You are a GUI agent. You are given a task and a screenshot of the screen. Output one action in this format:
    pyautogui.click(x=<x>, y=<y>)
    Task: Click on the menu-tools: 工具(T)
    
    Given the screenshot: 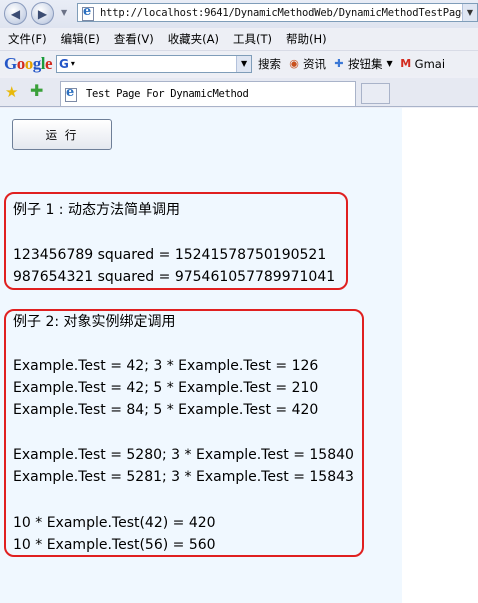 What is the action you would take?
    pyautogui.click(x=252, y=39)
    